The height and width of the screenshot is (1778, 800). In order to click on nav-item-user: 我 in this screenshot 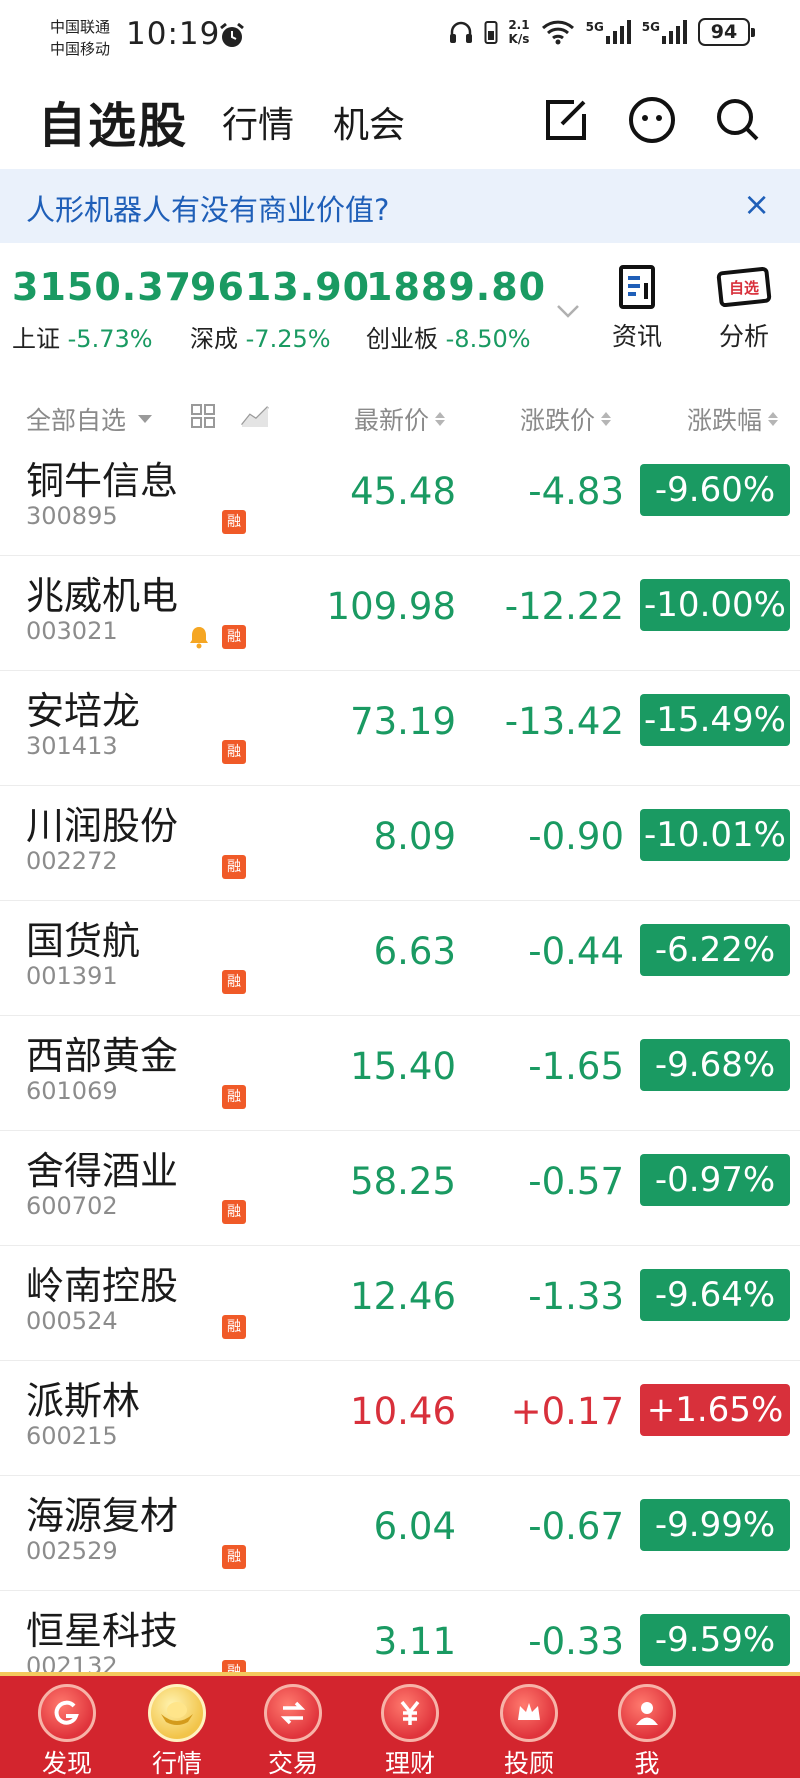, I will do `click(647, 1731)`.